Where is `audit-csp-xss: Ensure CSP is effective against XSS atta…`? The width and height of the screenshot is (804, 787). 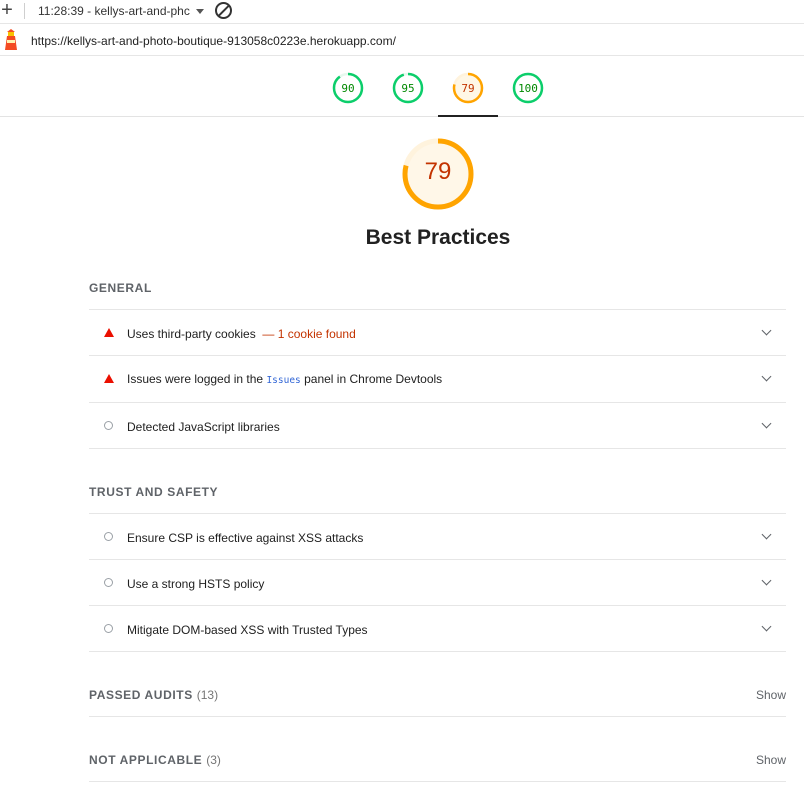
audit-csp-xss: Ensure CSP is effective against XSS atta… is located at coordinates (437, 536).